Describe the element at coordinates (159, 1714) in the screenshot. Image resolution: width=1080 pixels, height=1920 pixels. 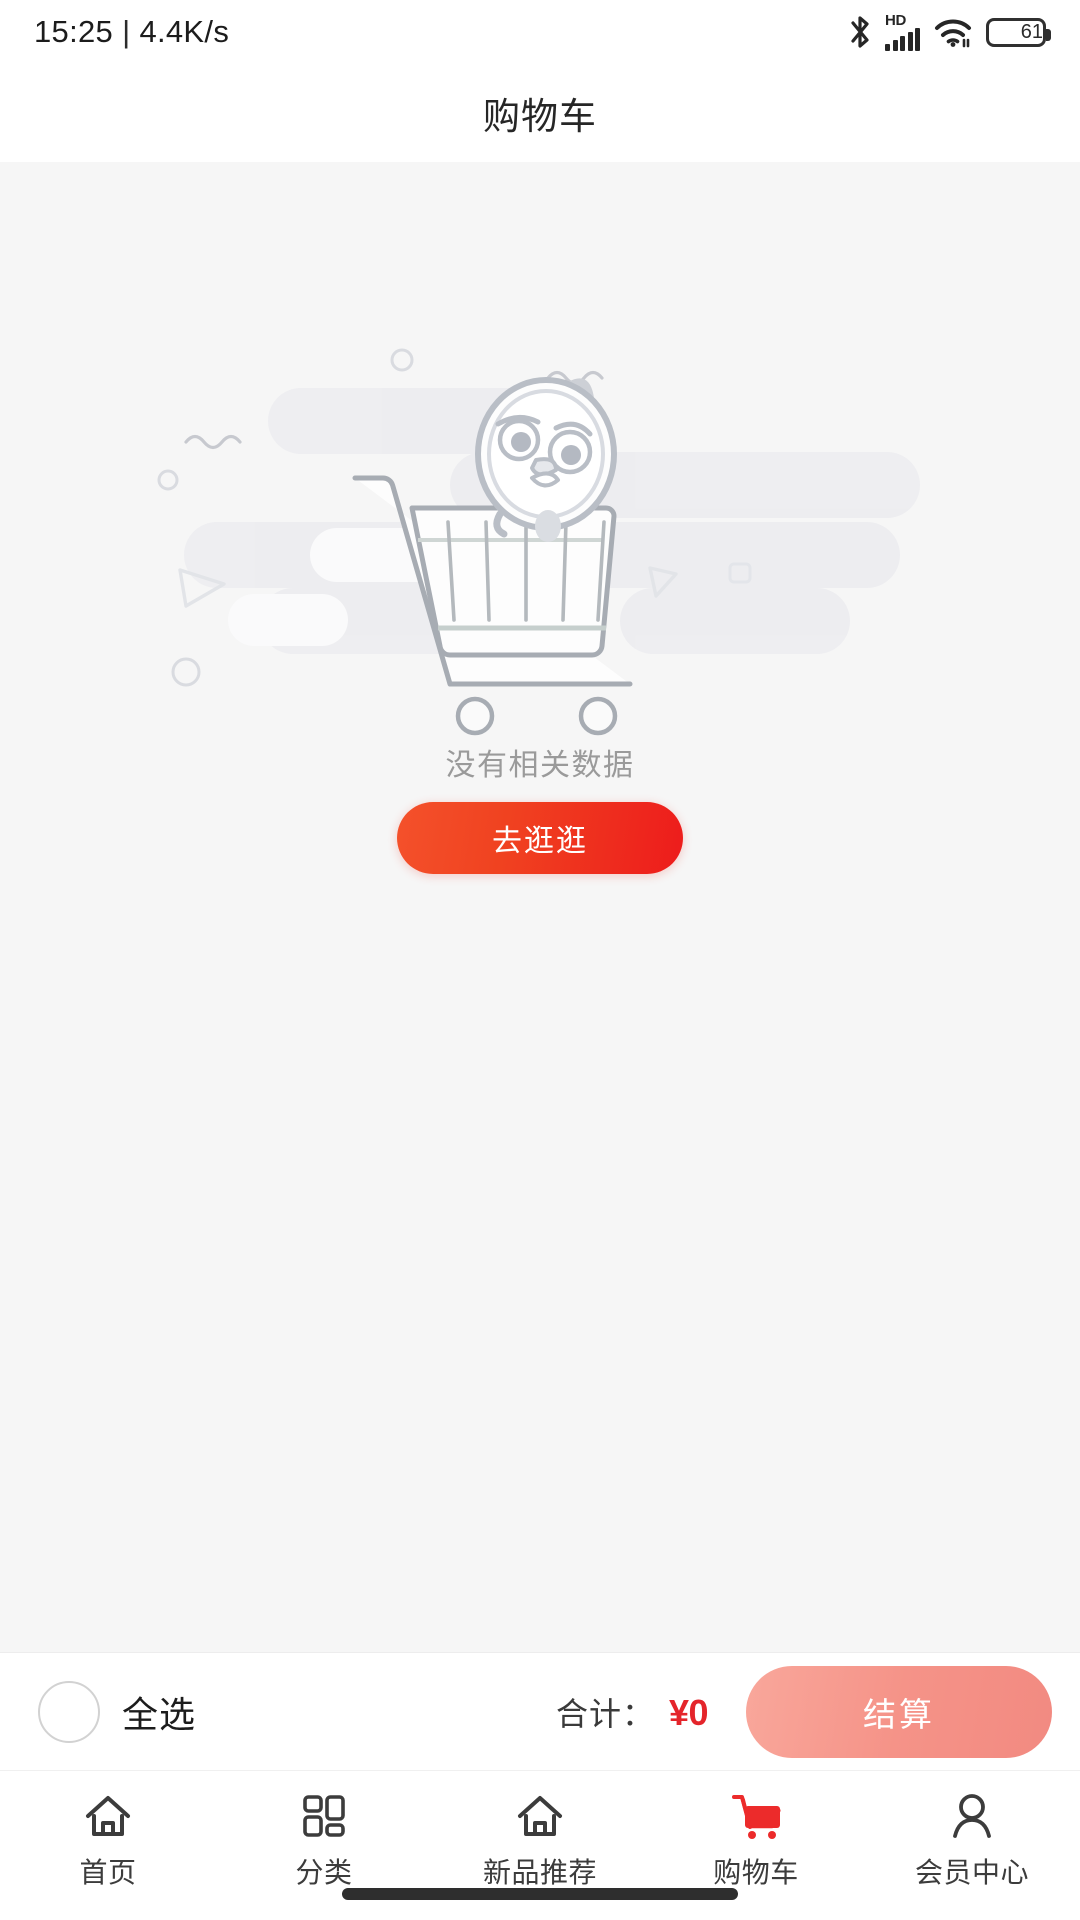
I see `select-all-label: 全选` at that location.